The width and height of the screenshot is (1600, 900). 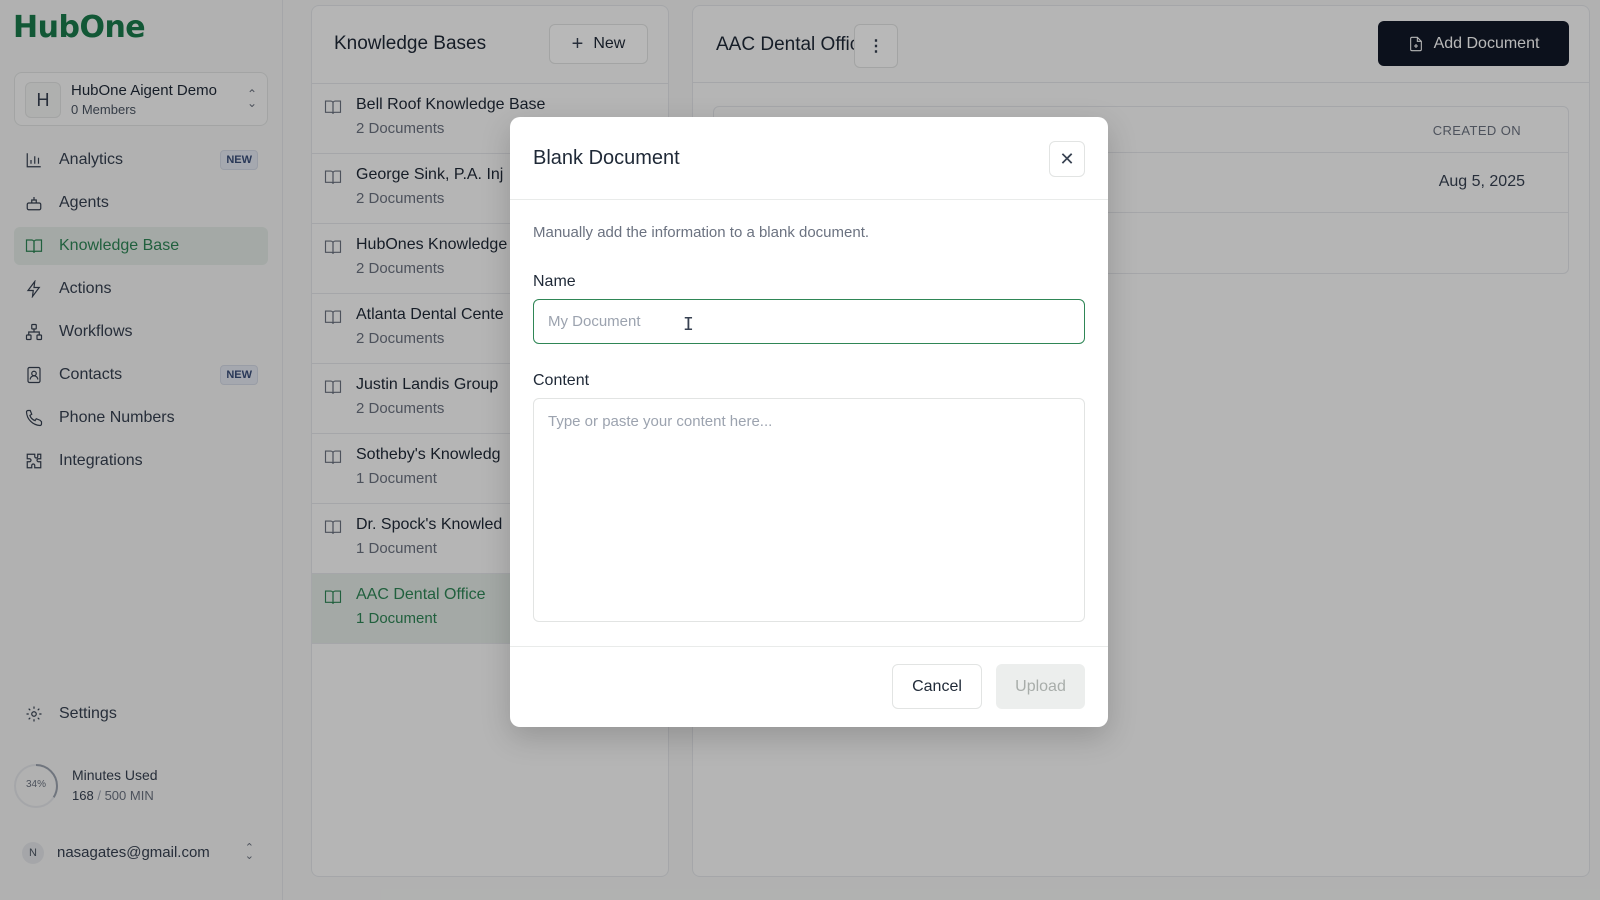 What do you see at coordinates (688, 324) in the screenshot?
I see `text-cursor-icon: I` at bounding box center [688, 324].